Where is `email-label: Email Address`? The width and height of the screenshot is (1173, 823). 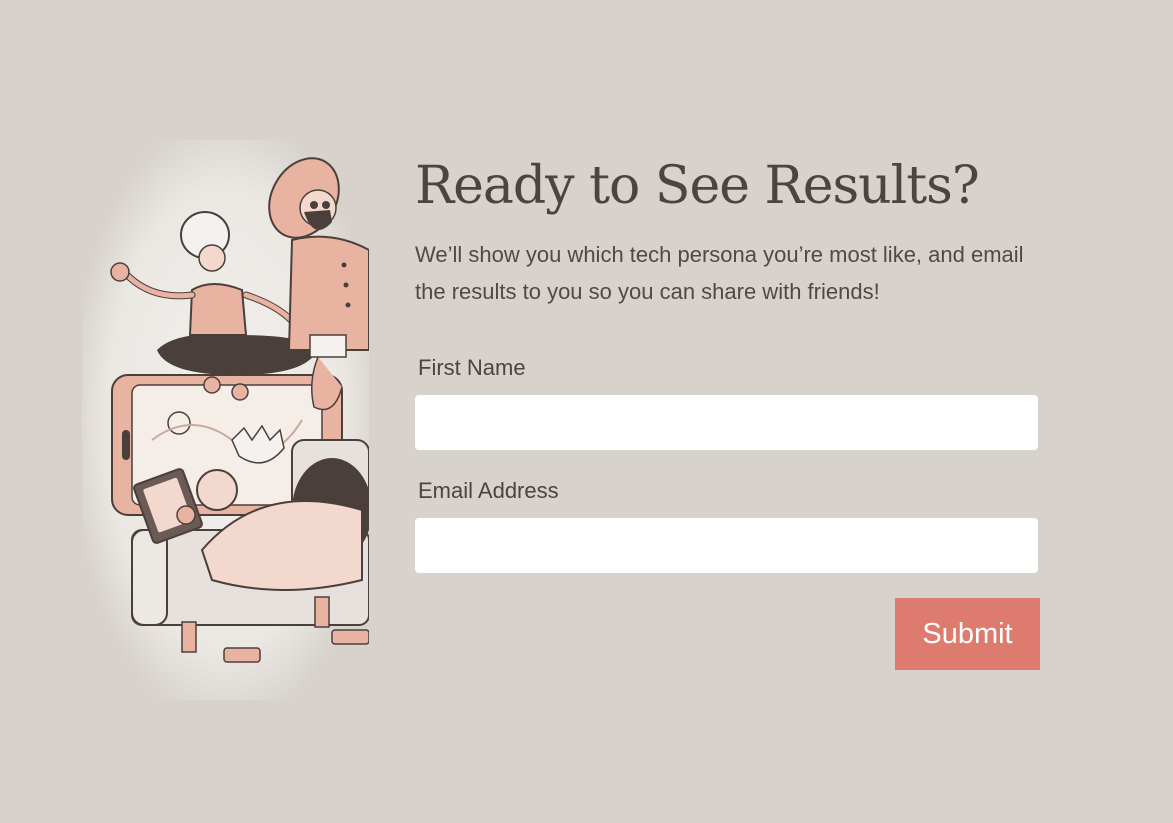
email-label: Email Address is located at coordinates (488, 490).